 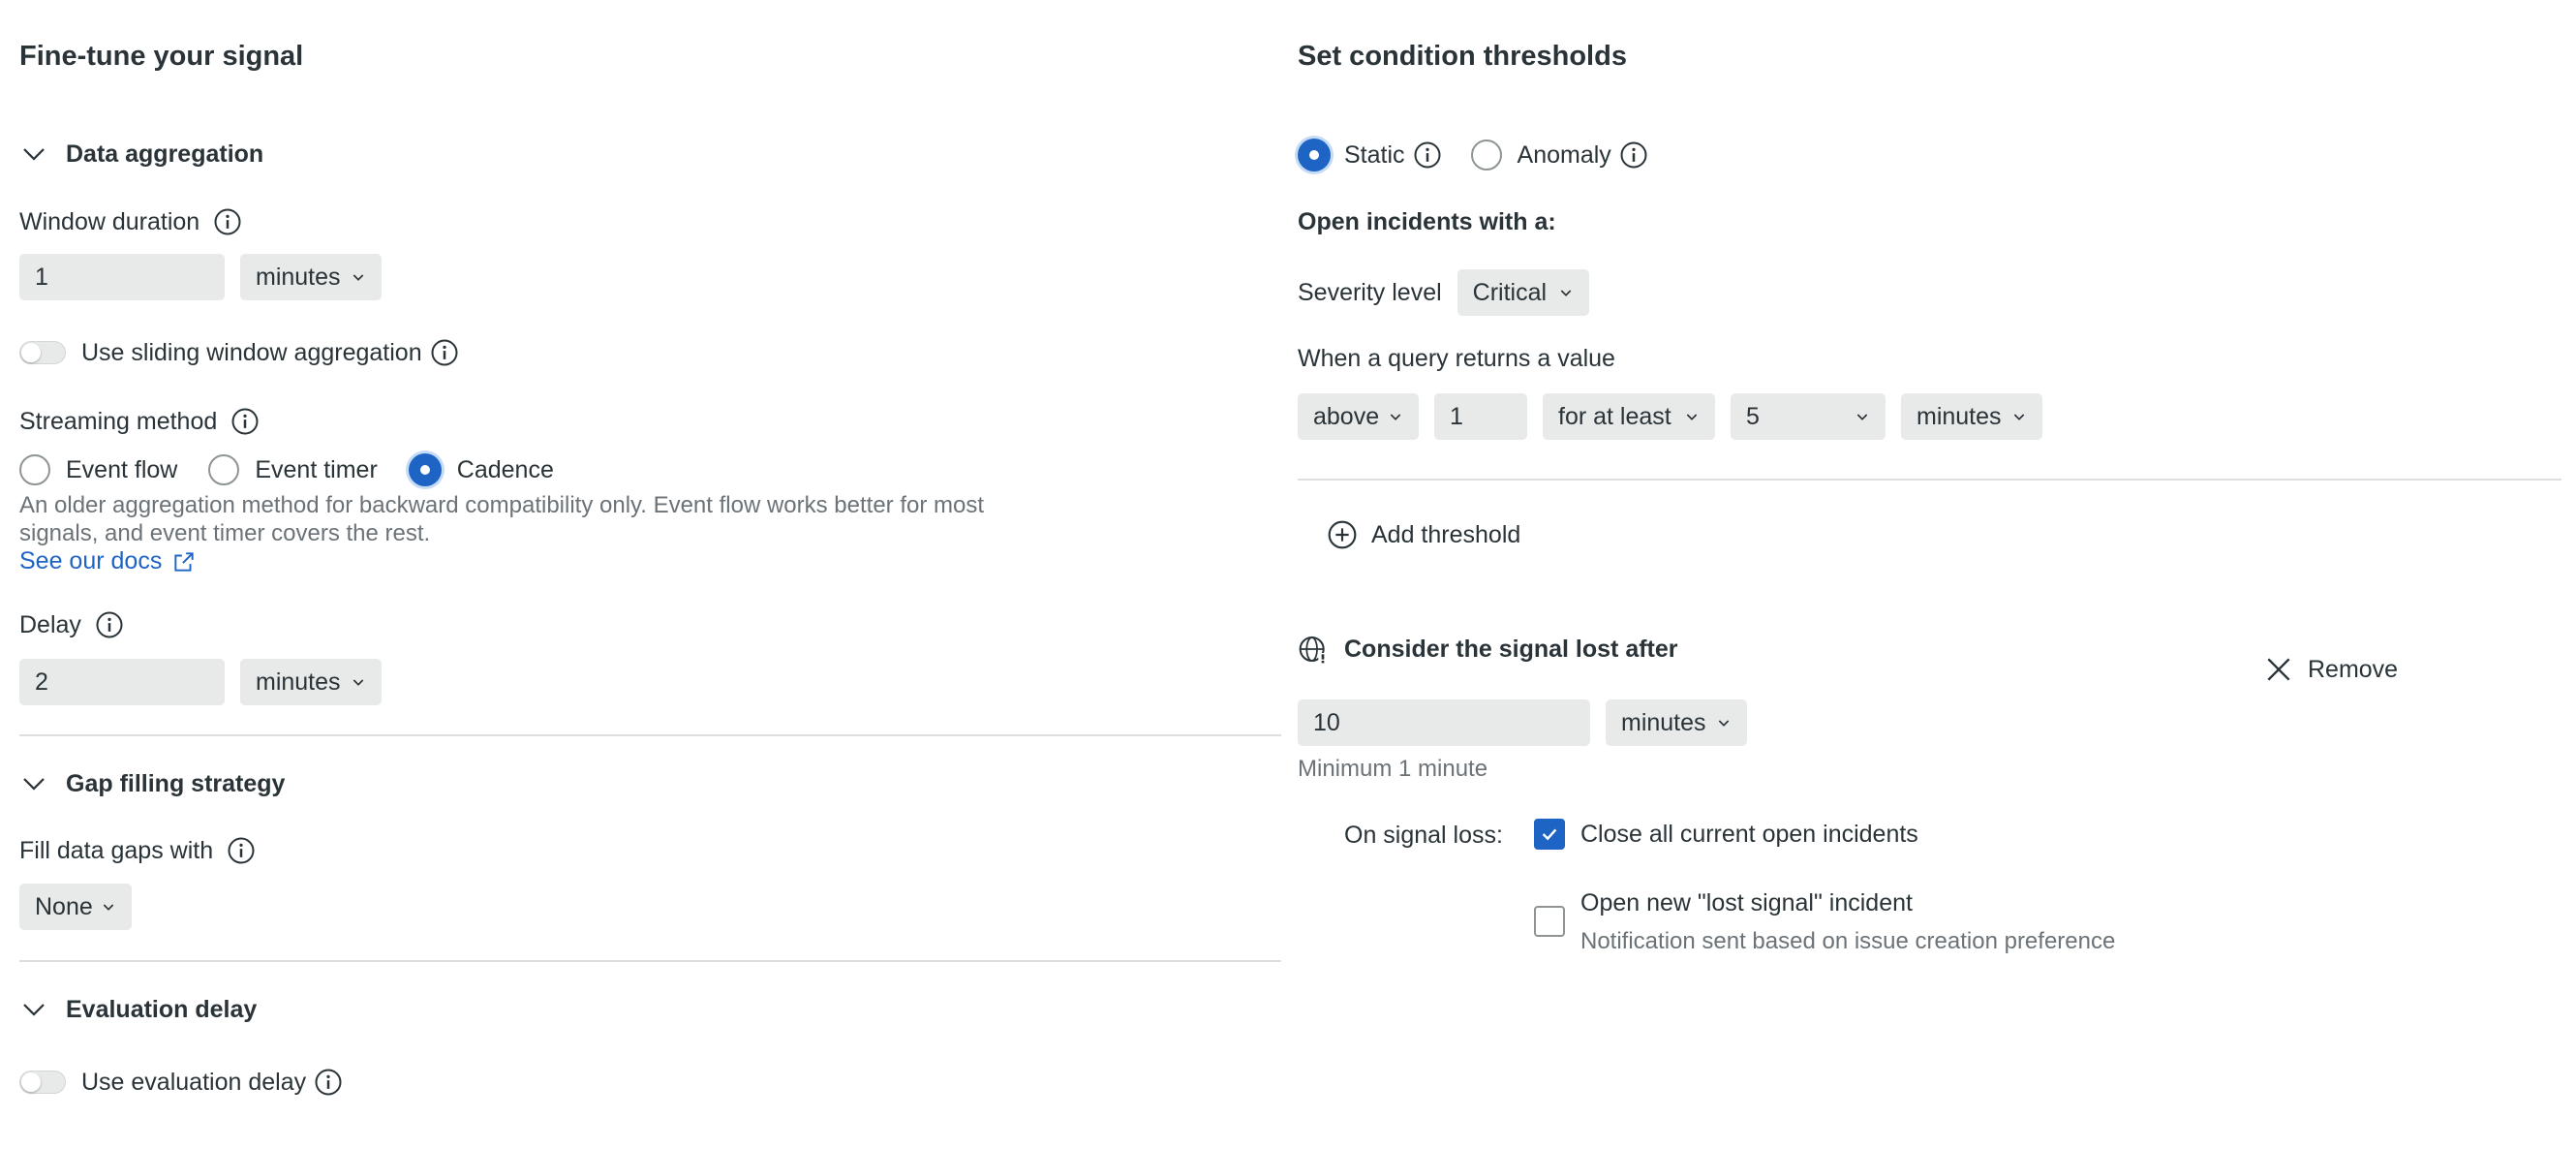 I want to click on remove-label: Remove, so click(x=2353, y=669).